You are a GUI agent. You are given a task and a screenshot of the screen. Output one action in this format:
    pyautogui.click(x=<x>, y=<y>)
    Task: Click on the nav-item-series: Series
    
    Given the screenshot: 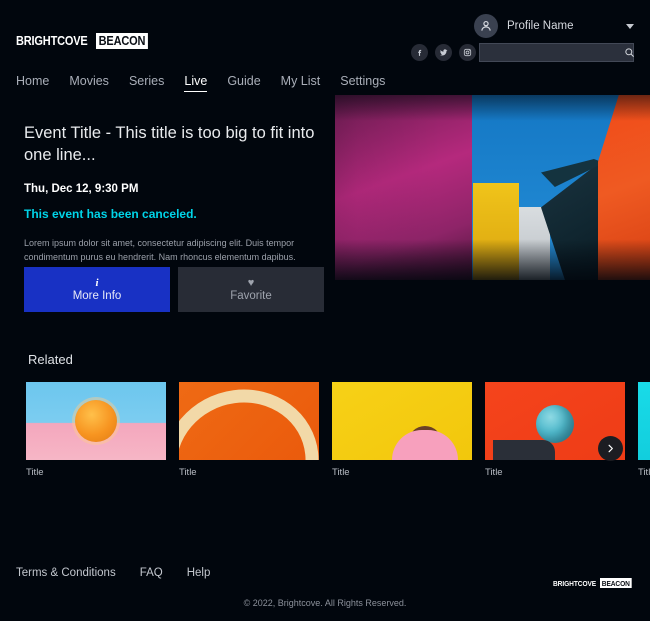 What is the action you would take?
    pyautogui.click(x=146, y=83)
    